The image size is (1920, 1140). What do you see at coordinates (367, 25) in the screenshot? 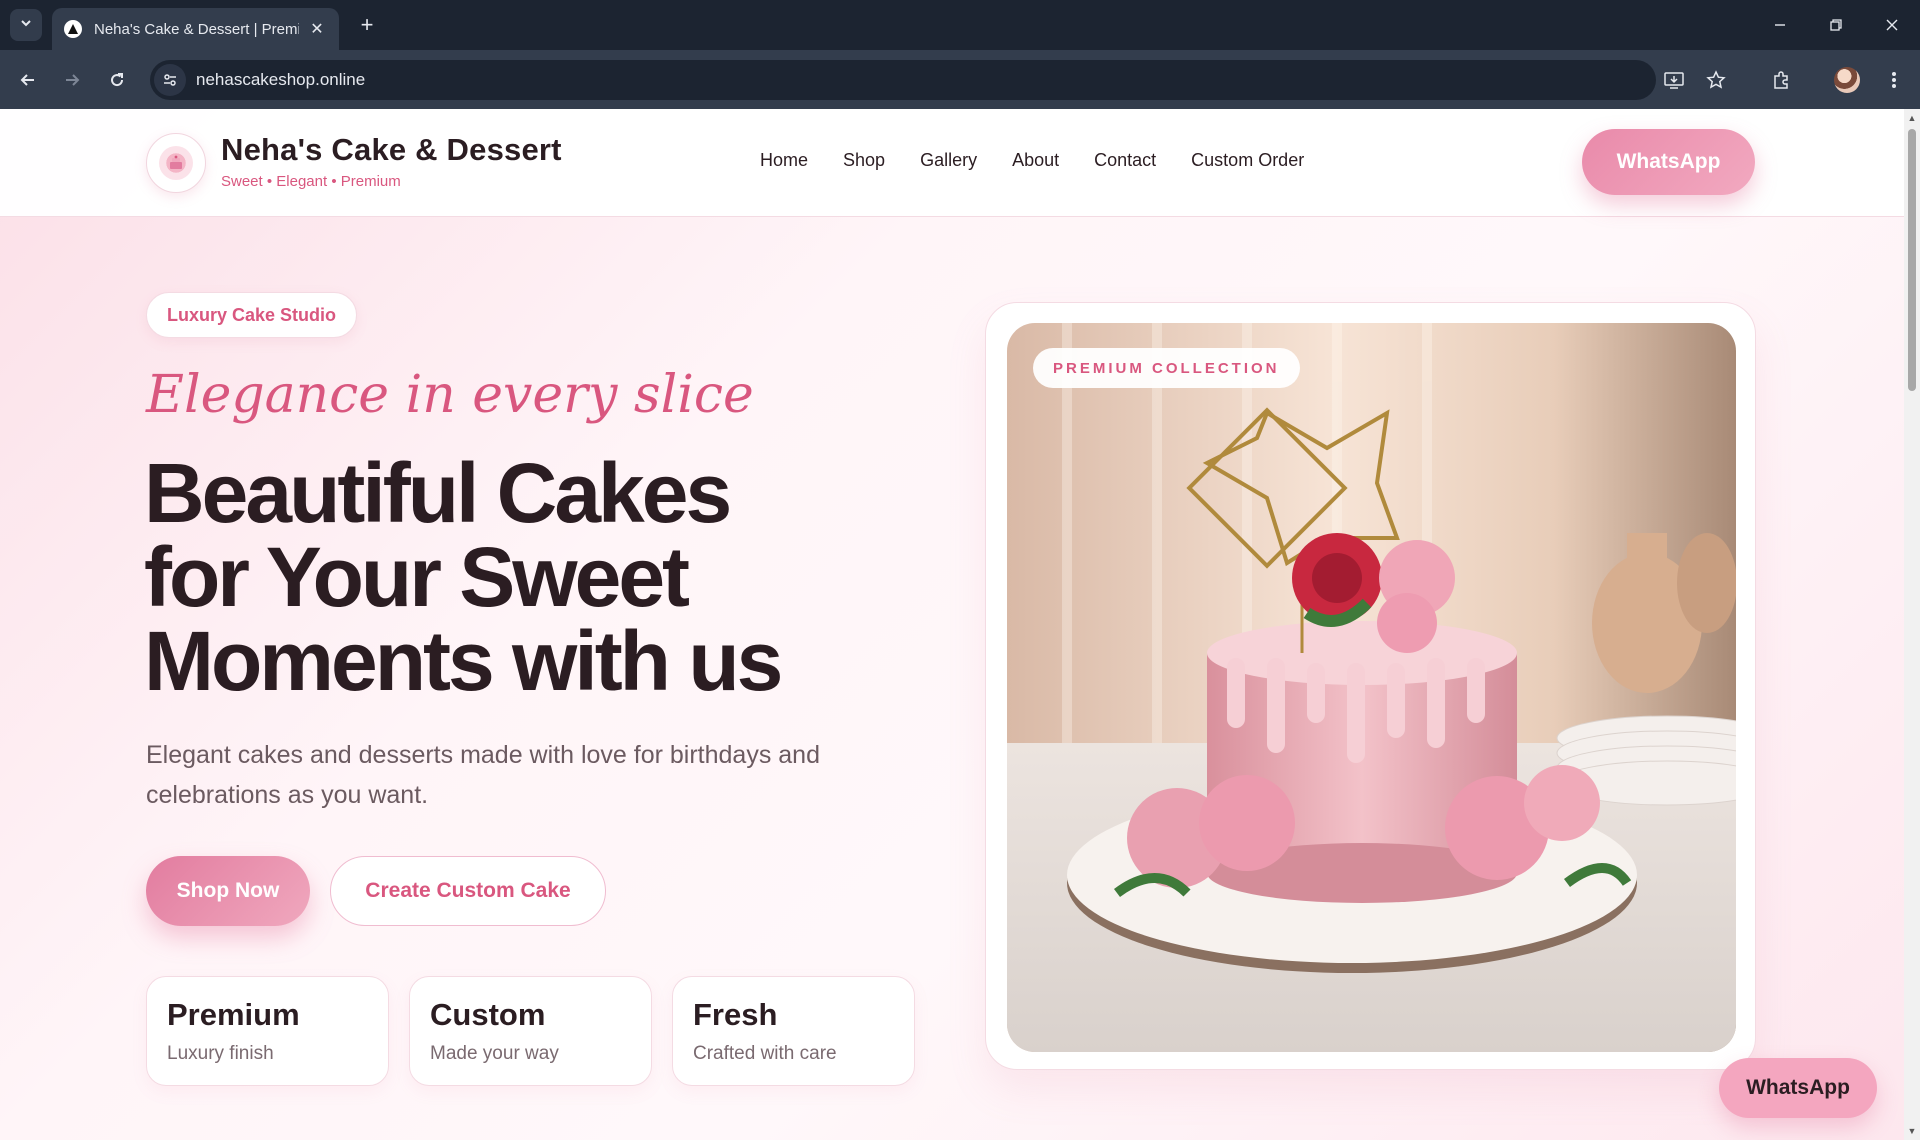
I see `new-tab-button: +` at bounding box center [367, 25].